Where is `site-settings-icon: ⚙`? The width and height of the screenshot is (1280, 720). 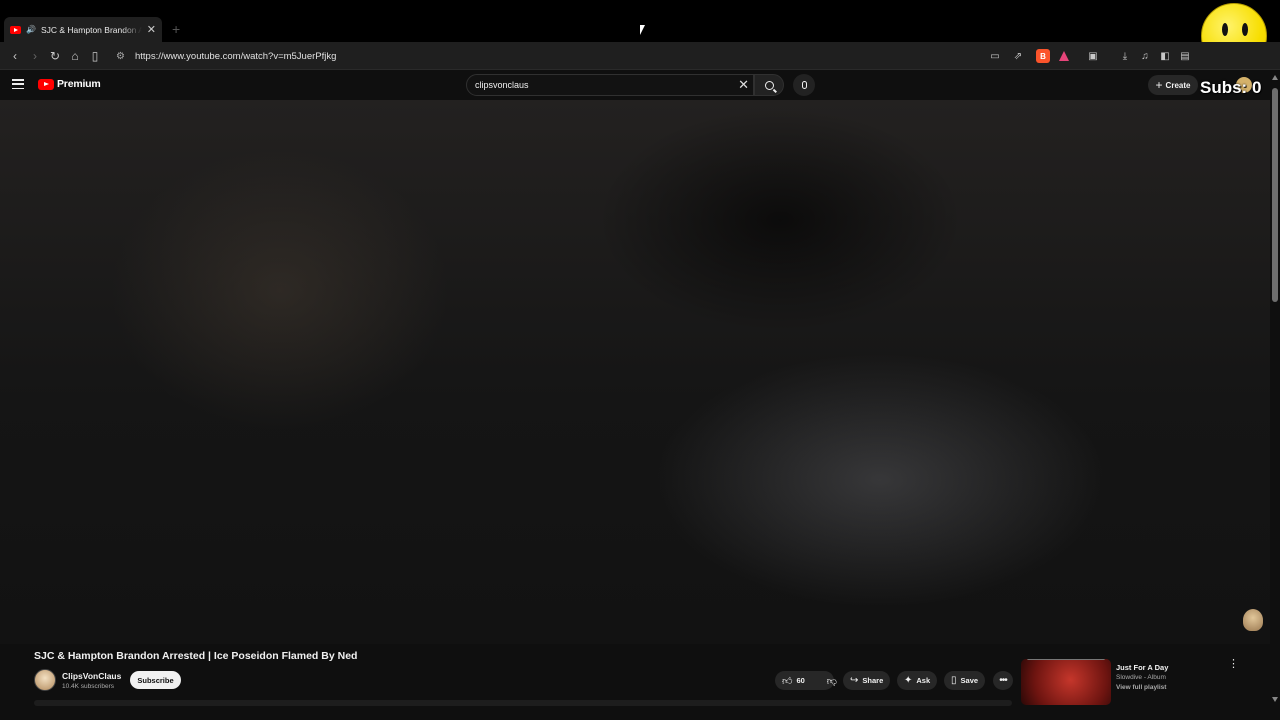 site-settings-icon: ⚙ is located at coordinates (120, 56).